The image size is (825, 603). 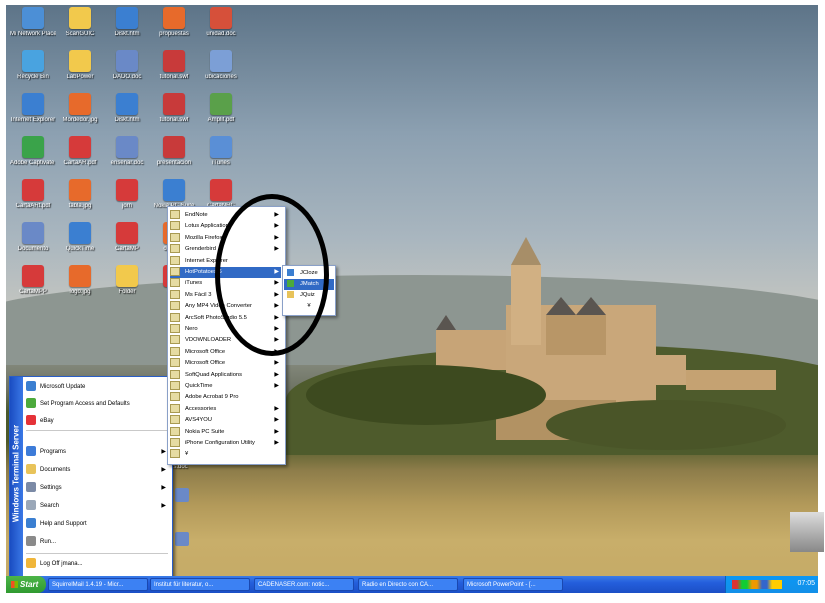 I want to click on program-menu-item: iPhone Configuration Utility ▶, so click(x=225, y=443).